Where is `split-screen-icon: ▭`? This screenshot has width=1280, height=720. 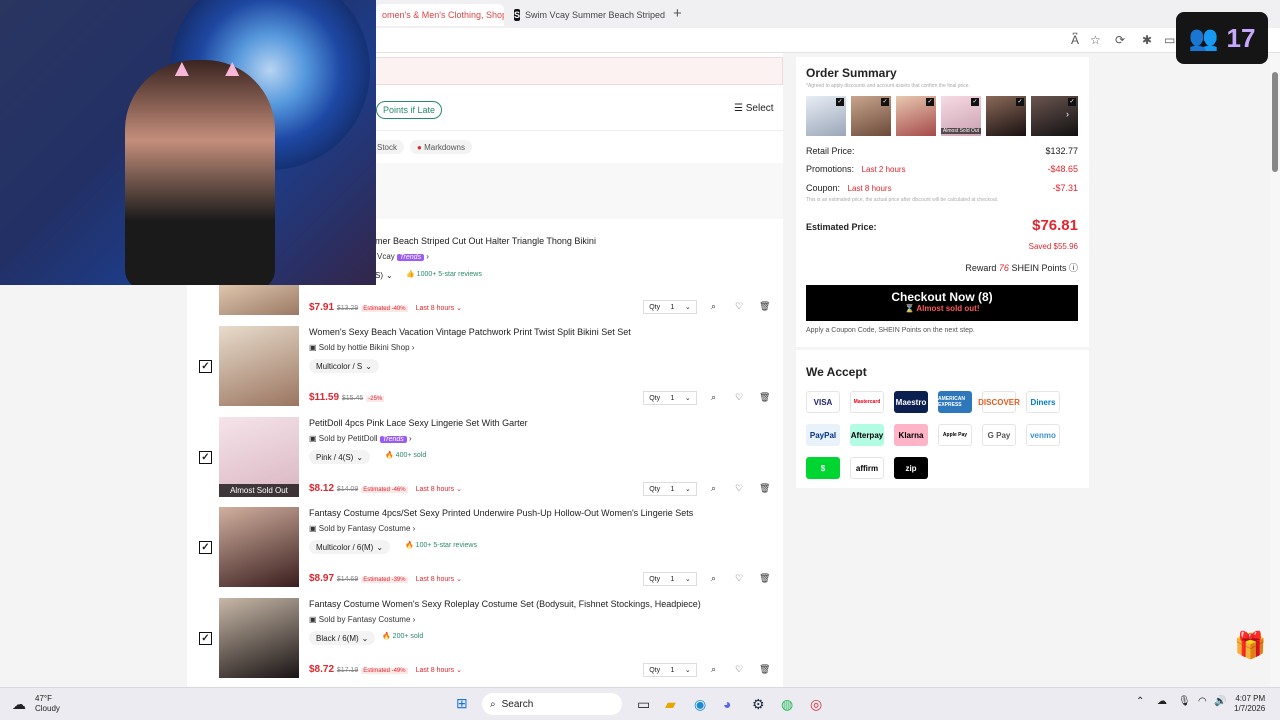 split-screen-icon: ▭ is located at coordinates (1169, 40).